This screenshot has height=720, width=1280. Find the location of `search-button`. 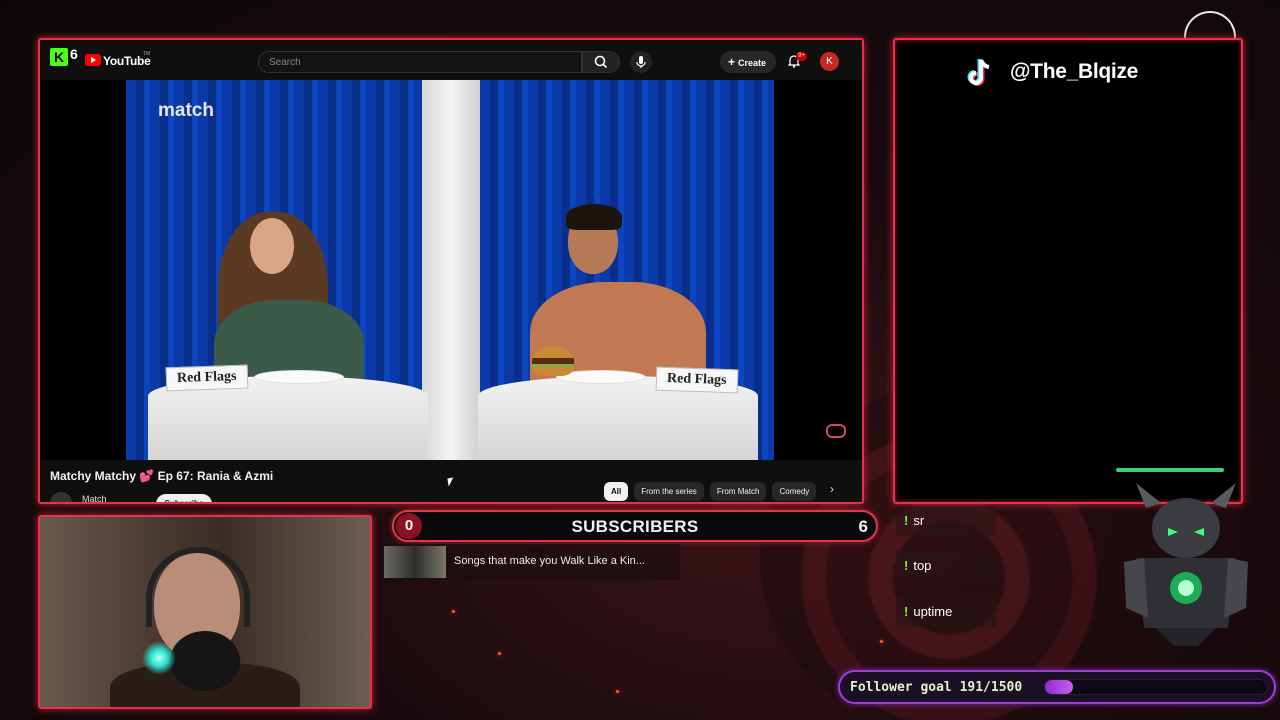

search-button is located at coordinates (601, 62).